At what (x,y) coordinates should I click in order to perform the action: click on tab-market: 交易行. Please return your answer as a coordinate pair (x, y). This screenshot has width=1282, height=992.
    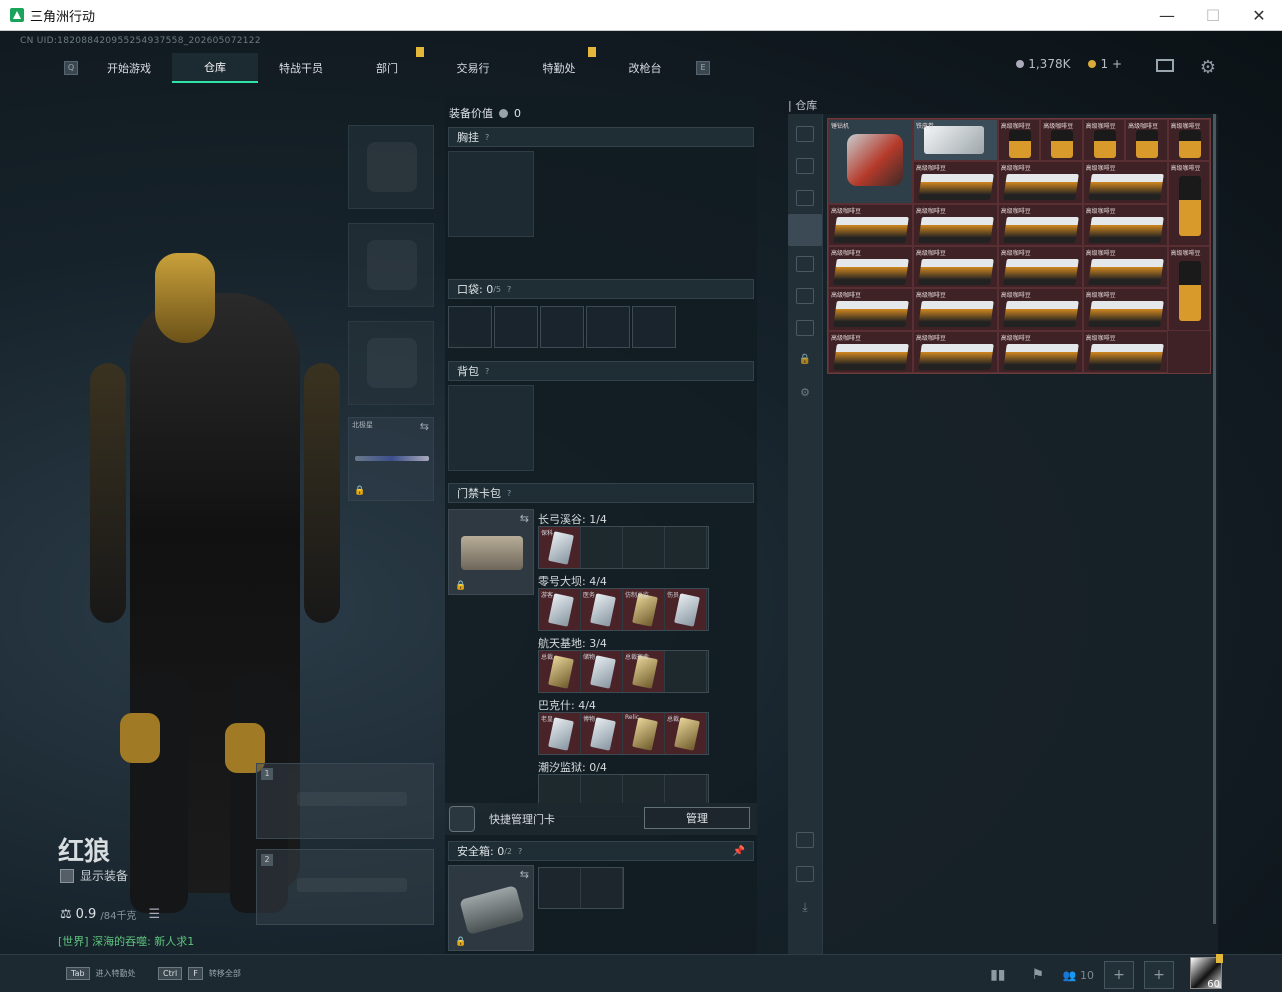
    Looking at the image, I should click on (473, 68).